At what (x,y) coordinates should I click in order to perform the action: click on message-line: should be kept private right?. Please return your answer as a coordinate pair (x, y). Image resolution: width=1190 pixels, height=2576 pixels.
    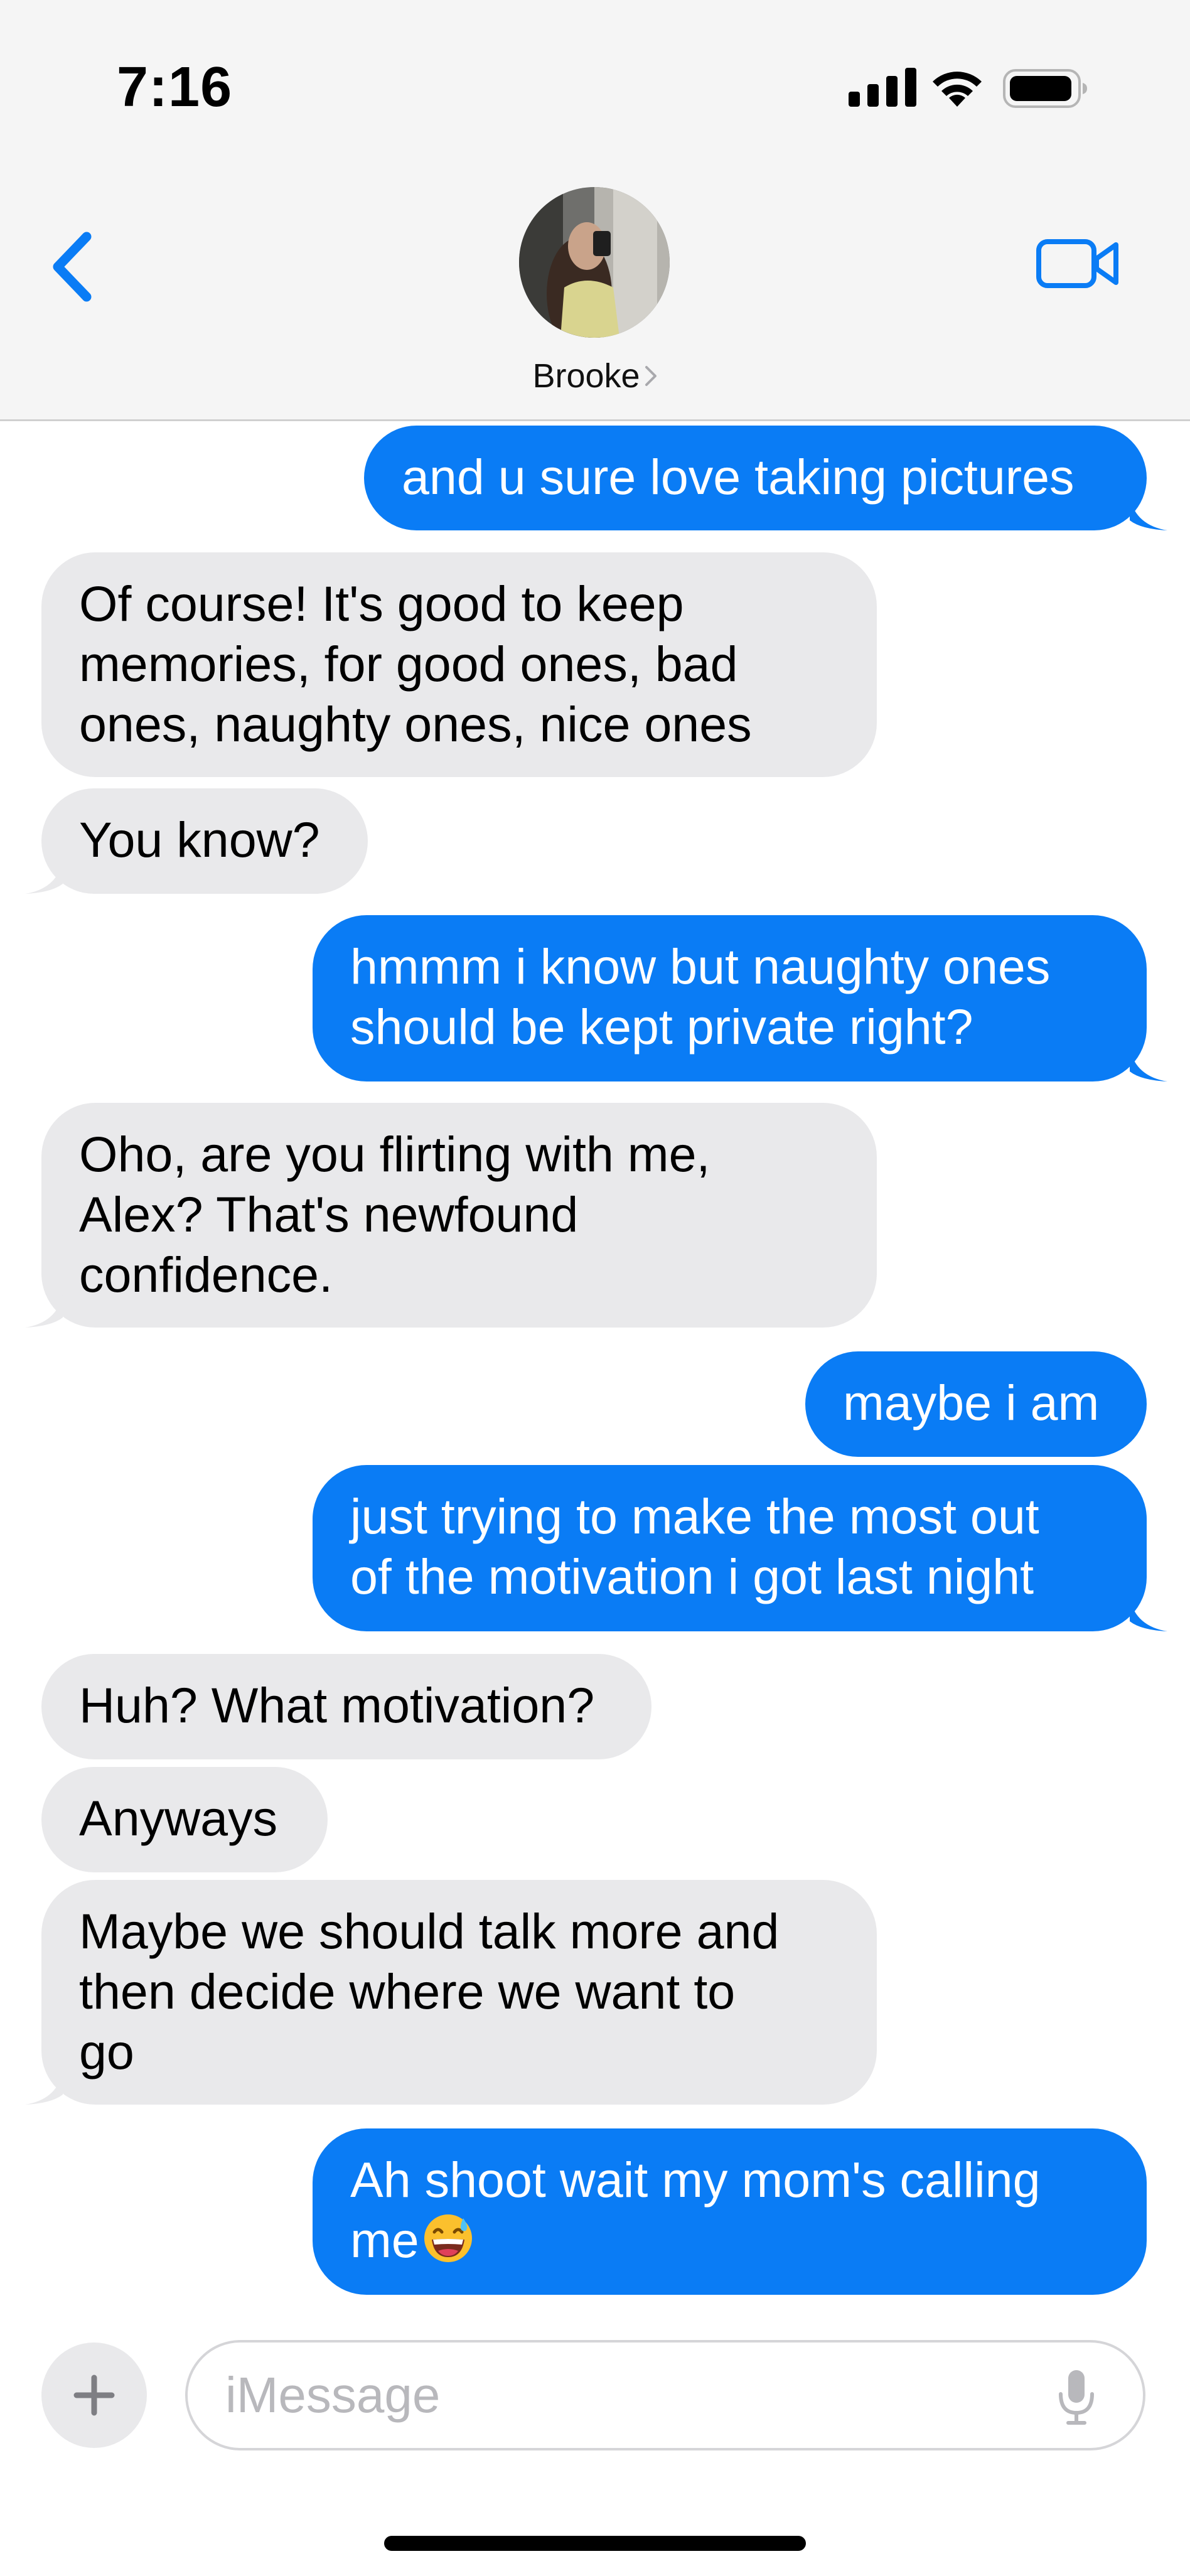
    Looking at the image, I should click on (661, 1027).